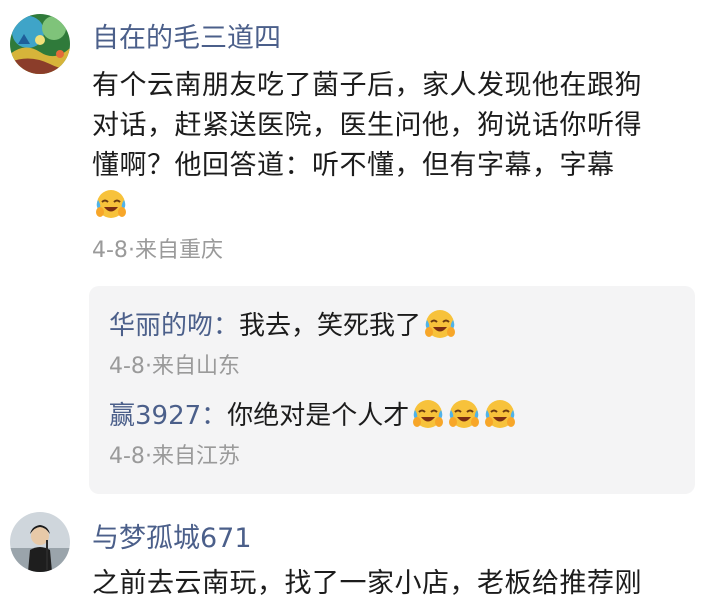 Image resolution: width=720 pixels, height=604 pixels. I want to click on reply-text: 我去，笑死我了, so click(330, 326).